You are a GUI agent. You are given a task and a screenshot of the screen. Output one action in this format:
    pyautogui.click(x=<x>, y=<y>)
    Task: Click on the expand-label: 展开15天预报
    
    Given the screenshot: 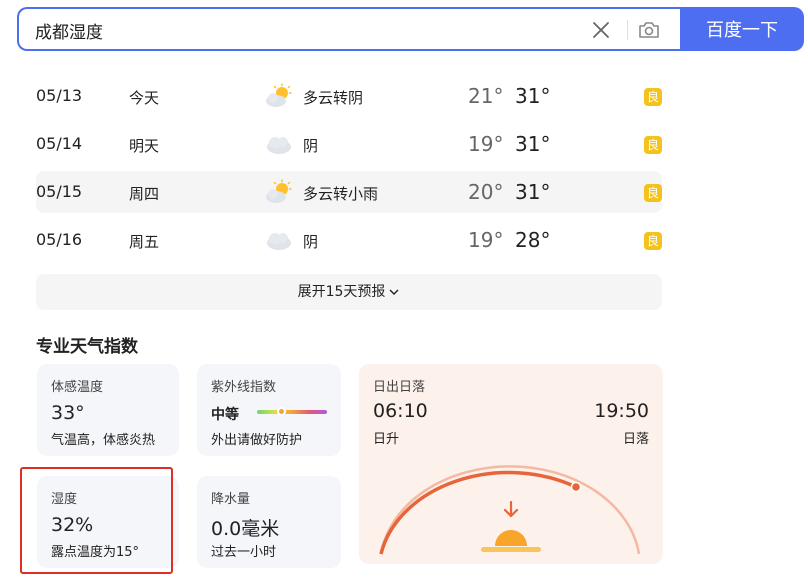 What is the action you would take?
    pyautogui.click(x=341, y=292)
    